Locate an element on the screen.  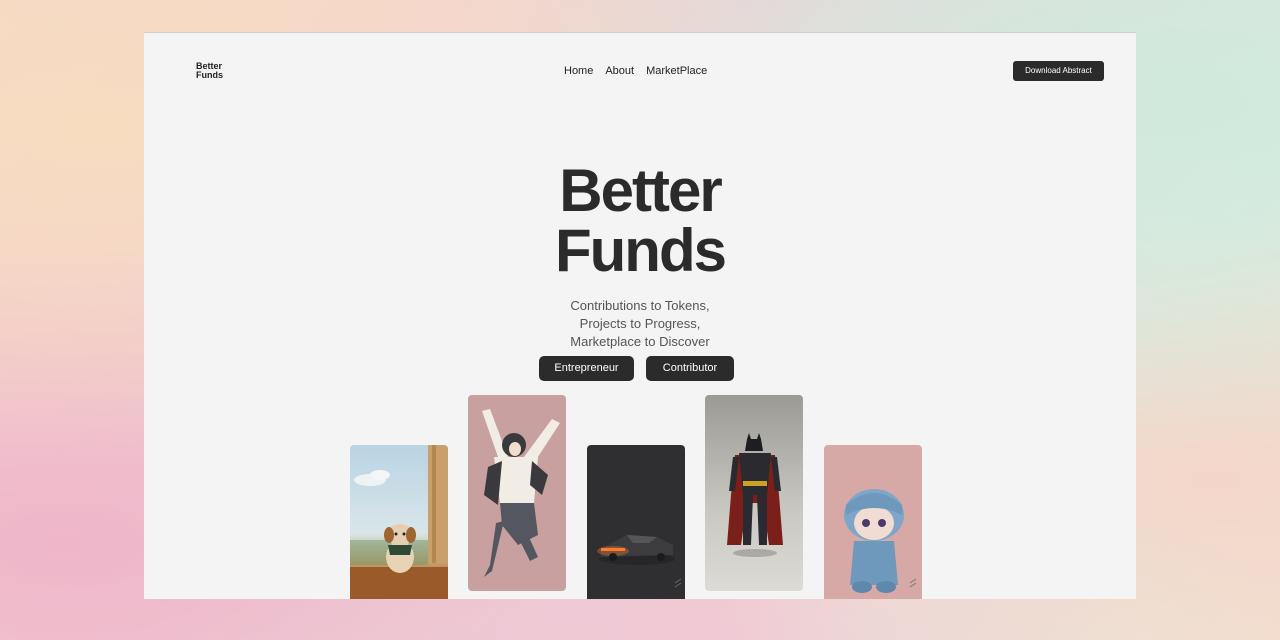
nav-about: About is located at coordinates (619, 71).